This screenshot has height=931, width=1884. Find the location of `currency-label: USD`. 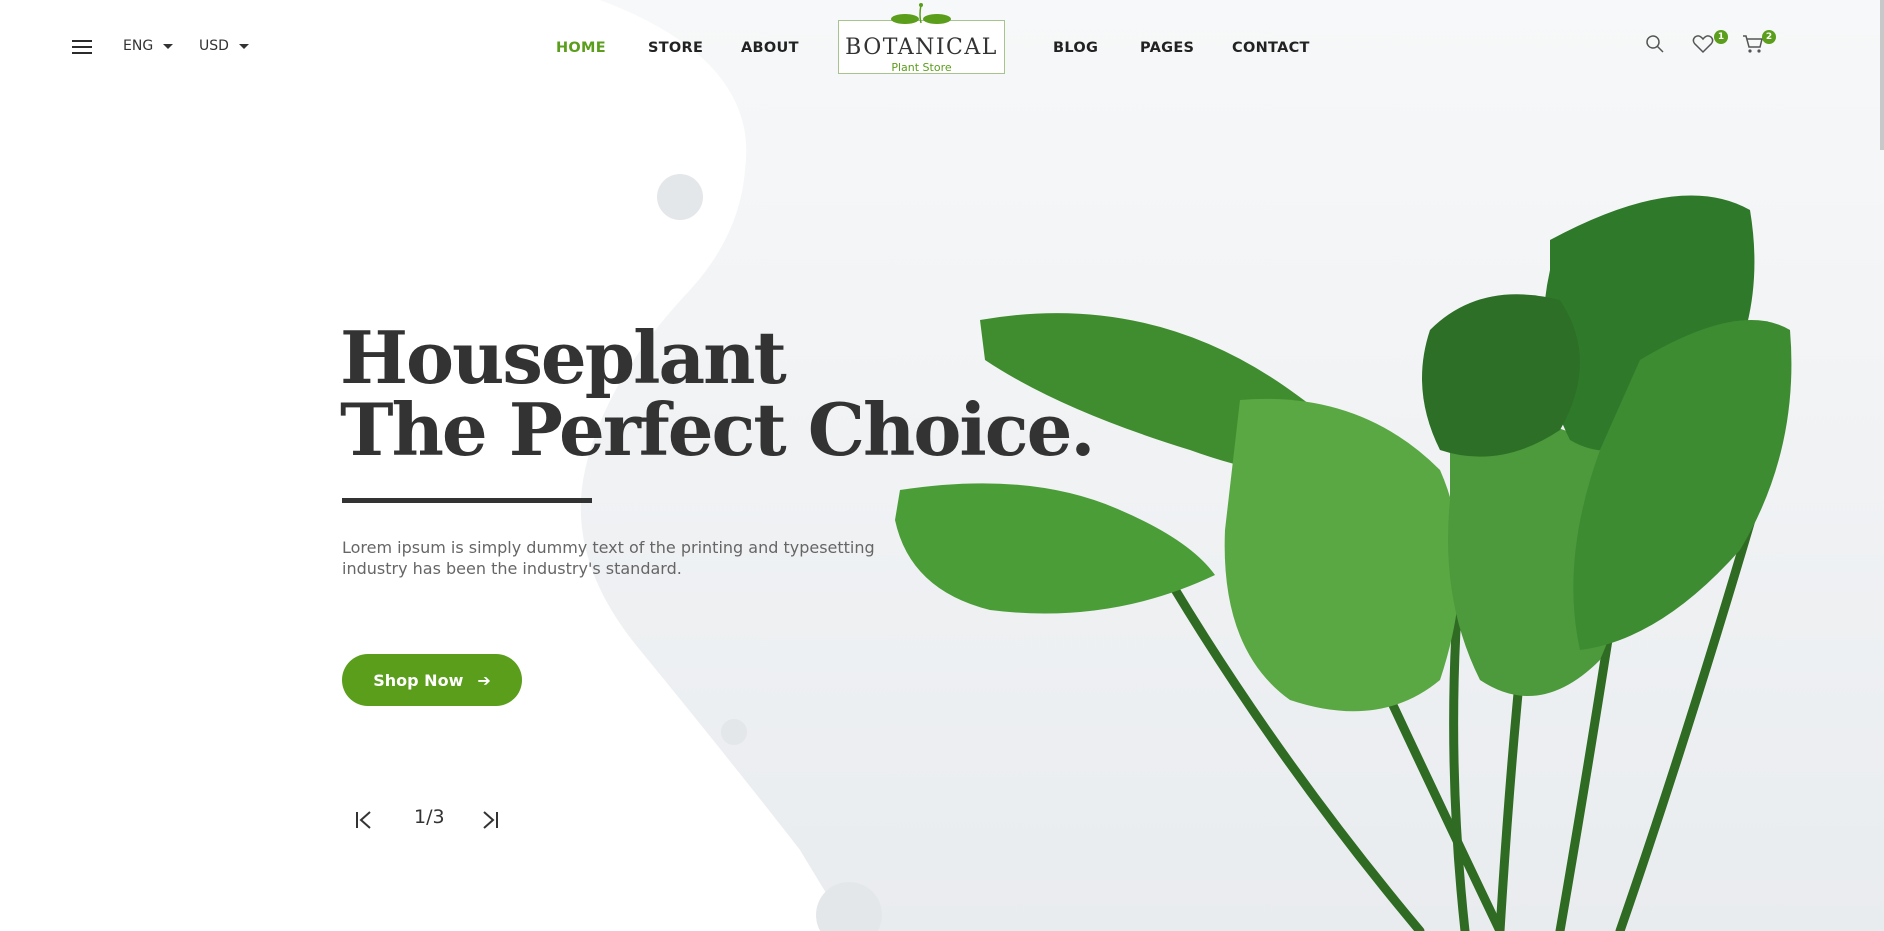

currency-label: USD is located at coordinates (214, 46).